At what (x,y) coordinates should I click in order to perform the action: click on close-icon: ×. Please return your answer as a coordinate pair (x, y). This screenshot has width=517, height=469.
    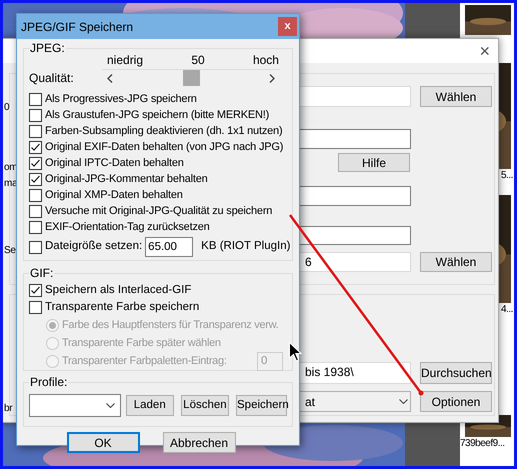
    Looking at the image, I should click on (484, 51).